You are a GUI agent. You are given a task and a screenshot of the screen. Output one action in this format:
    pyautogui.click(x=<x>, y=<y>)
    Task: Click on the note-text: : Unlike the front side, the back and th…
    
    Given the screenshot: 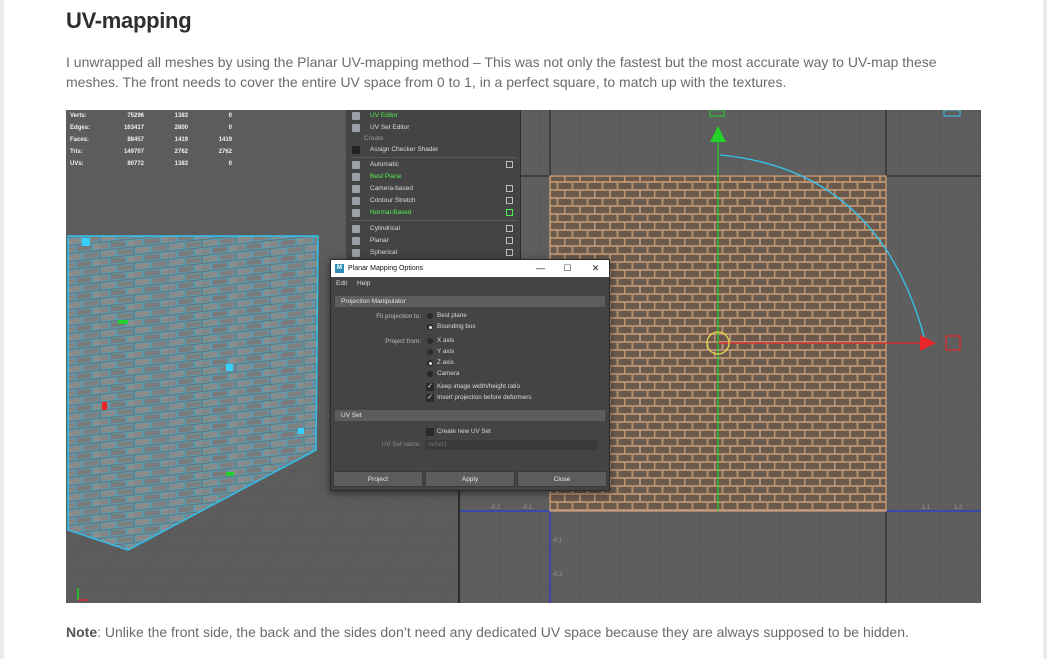 What is the action you would take?
    pyautogui.click(x=503, y=632)
    